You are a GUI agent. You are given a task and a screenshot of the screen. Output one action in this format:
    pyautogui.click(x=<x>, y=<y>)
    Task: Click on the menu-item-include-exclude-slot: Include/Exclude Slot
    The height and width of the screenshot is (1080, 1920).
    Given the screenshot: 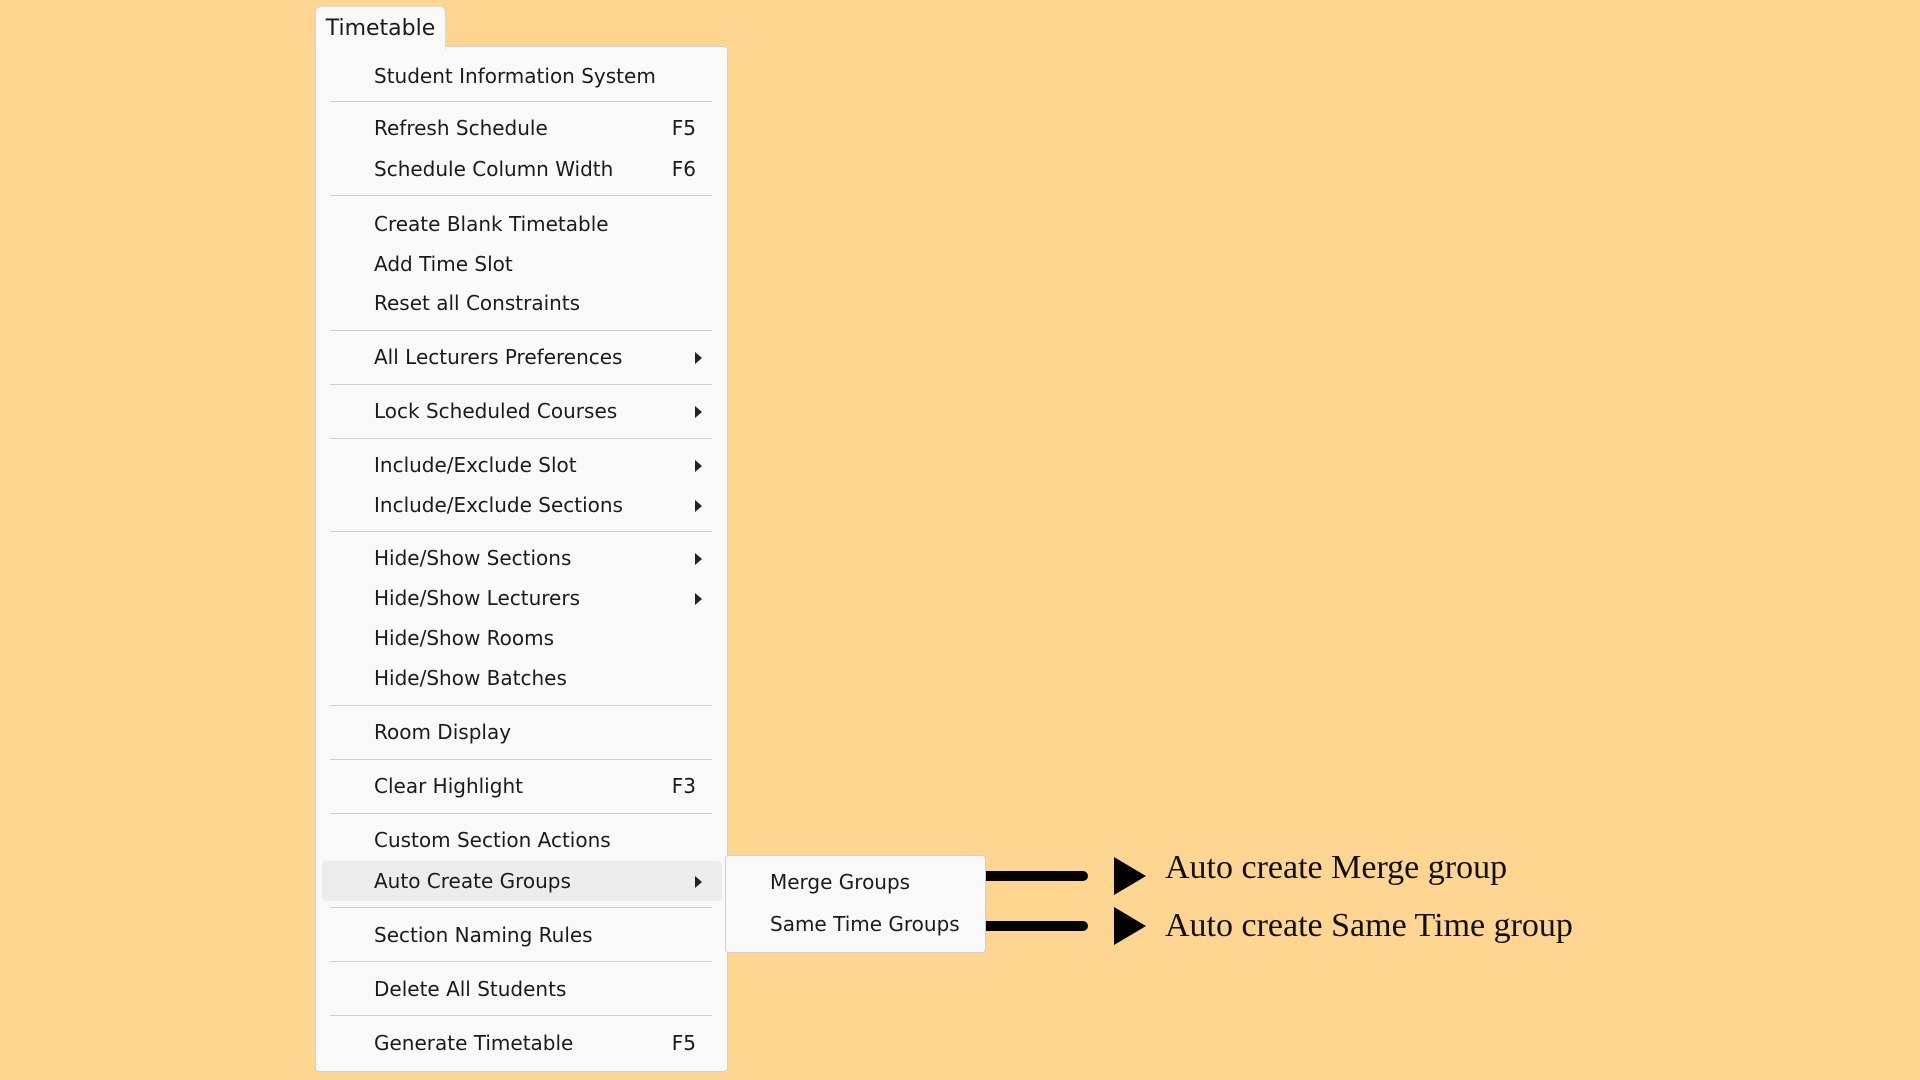 What is the action you would take?
    pyautogui.click(x=521, y=465)
    